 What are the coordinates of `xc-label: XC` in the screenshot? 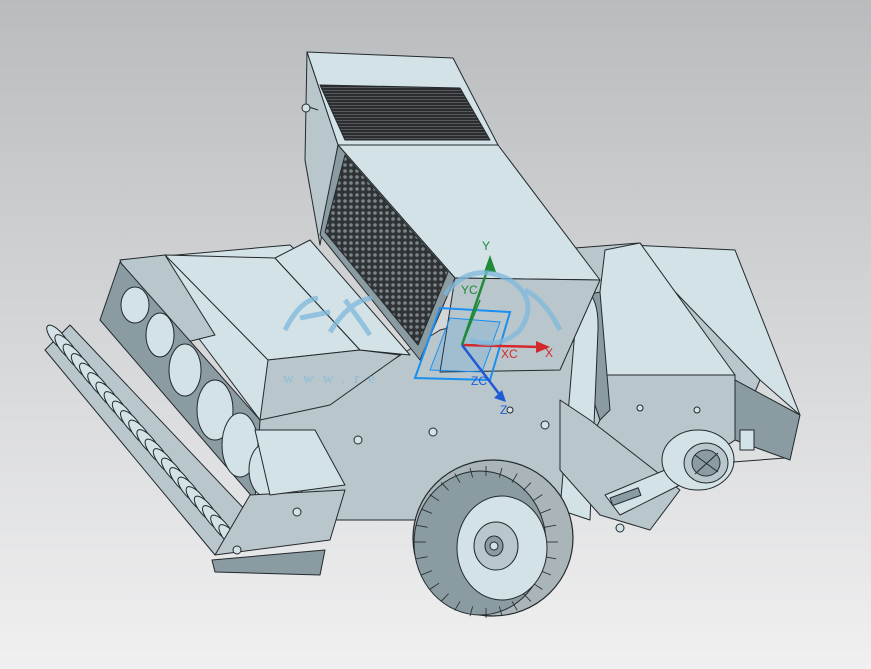 It's located at (509, 354).